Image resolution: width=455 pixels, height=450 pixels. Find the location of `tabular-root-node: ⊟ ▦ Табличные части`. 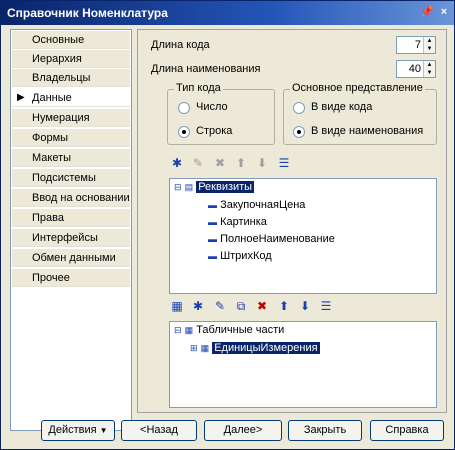

tabular-root-node: ⊟ ▦ Табличные части is located at coordinates (229, 330).